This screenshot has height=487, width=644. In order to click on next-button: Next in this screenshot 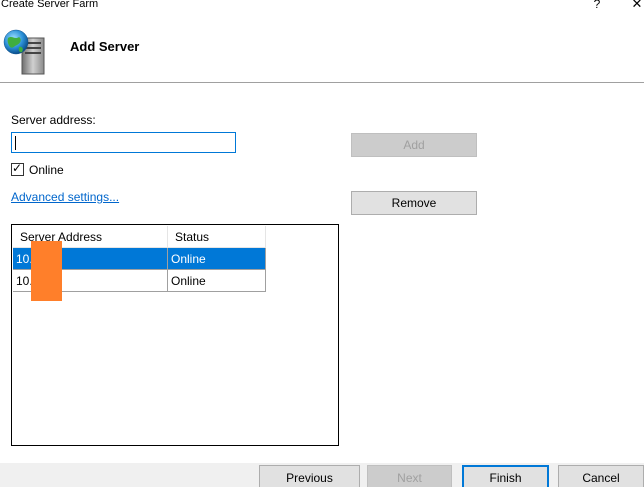, I will do `click(409, 476)`.